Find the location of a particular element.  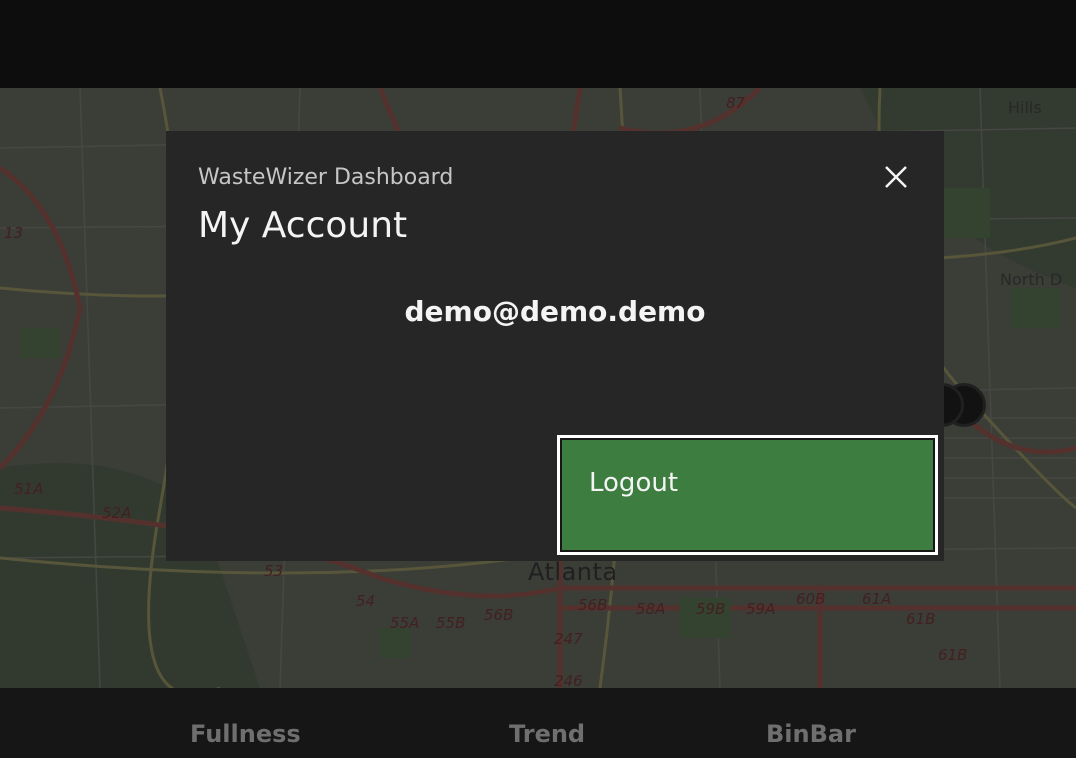

logout-button: Logout is located at coordinates (747, 495).